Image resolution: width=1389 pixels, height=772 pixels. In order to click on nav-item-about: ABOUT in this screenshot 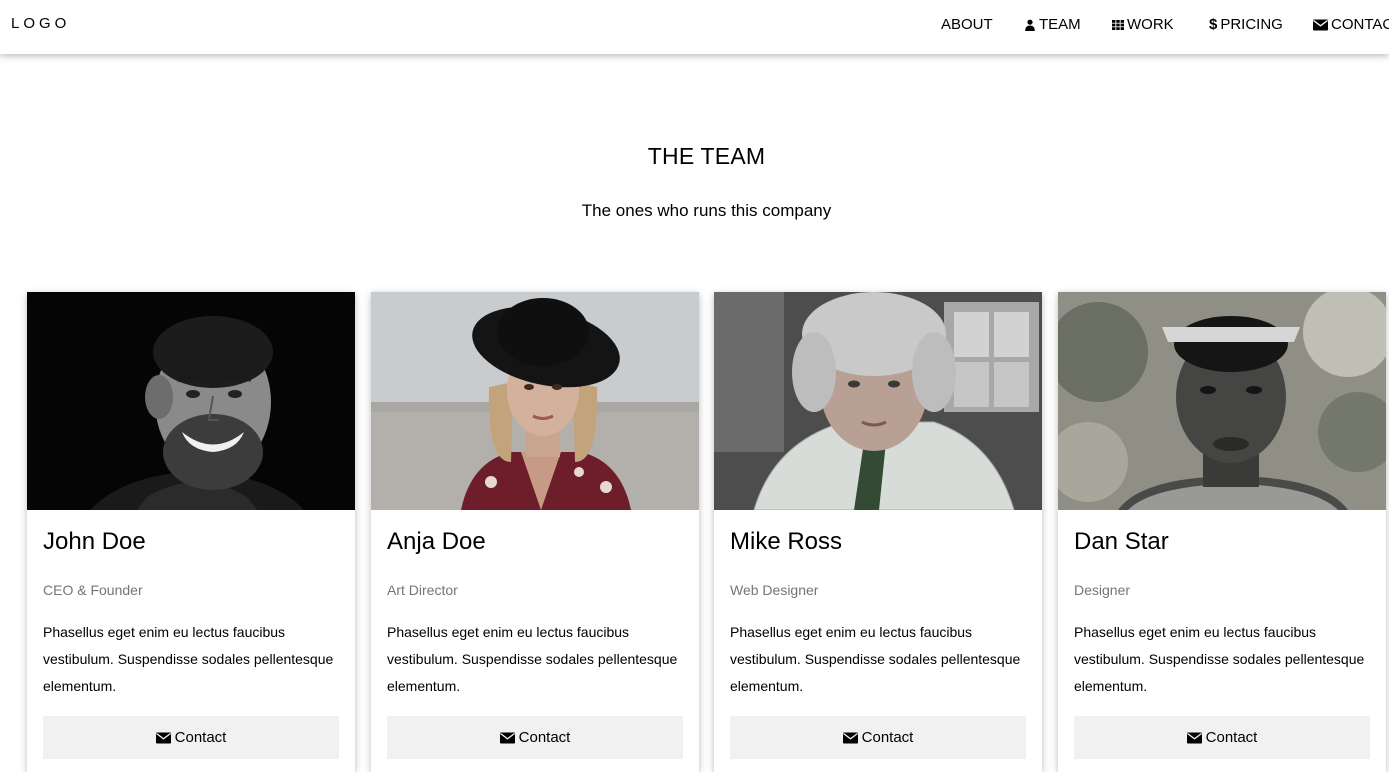, I will do `click(967, 24)`.